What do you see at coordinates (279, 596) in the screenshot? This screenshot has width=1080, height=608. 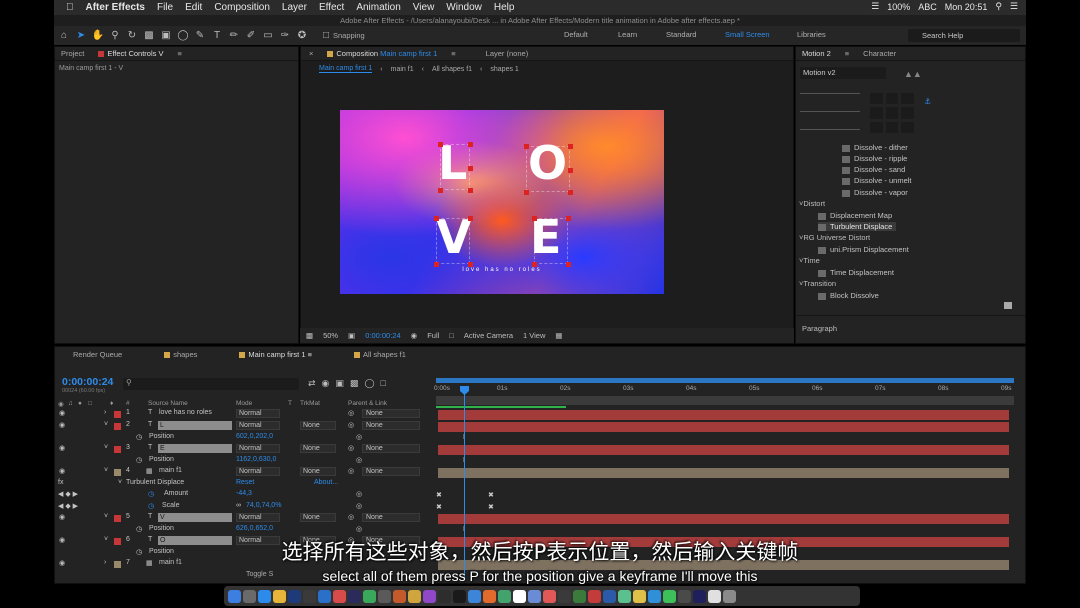 I see `chrome-icon` at bounding box center [279, 596].